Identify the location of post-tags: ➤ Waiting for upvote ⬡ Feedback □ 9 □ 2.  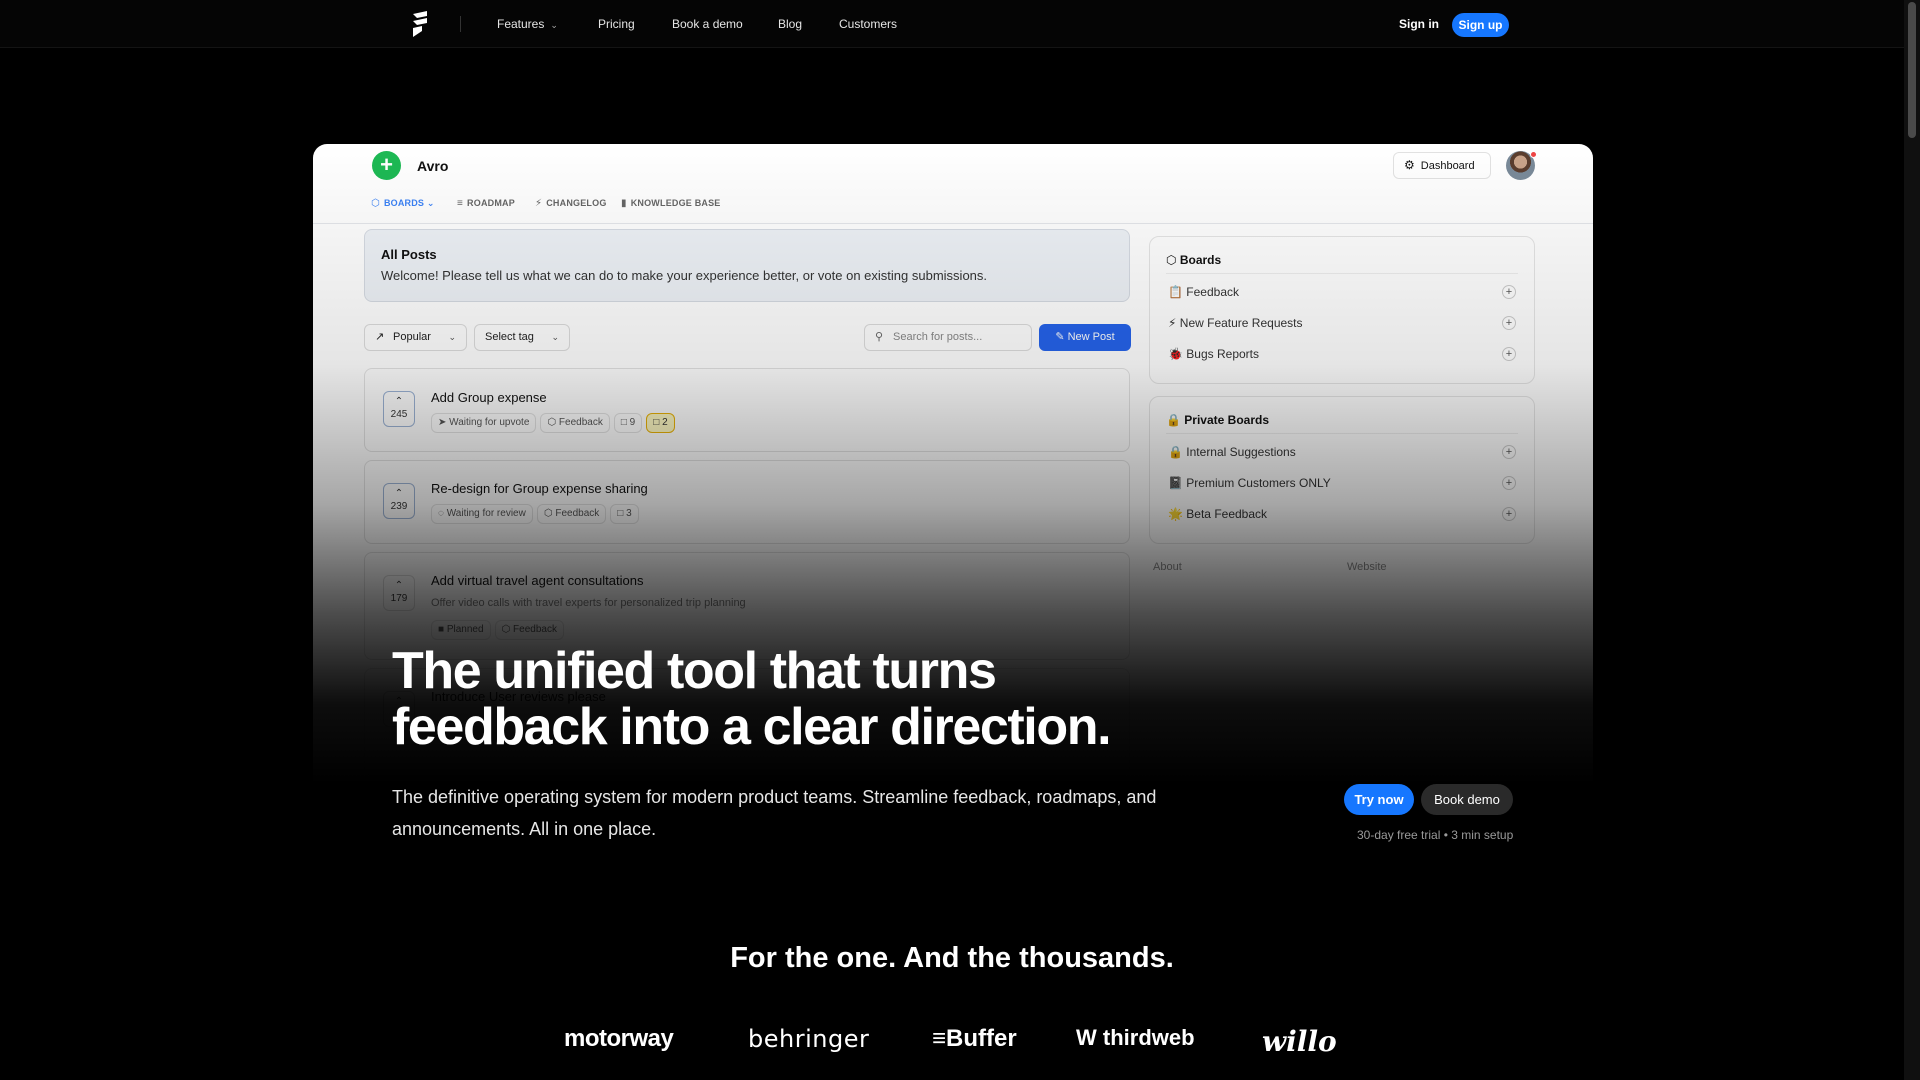
(555, 422).